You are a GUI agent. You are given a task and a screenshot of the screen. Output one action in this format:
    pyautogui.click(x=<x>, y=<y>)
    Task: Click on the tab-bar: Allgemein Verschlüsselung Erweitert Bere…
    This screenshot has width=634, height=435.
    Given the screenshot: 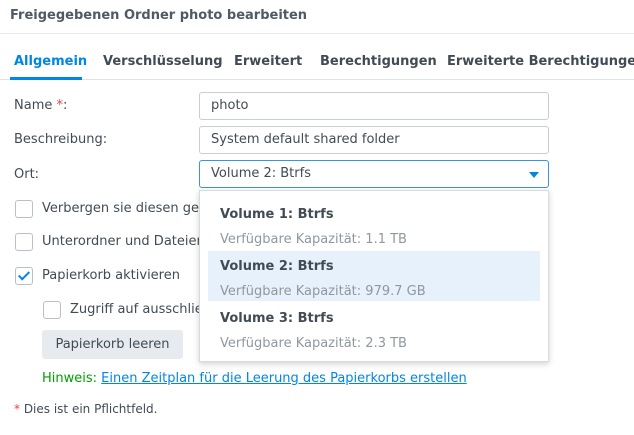 What is the action you would take?
    pyautogui.click(x=317, y=57)
    